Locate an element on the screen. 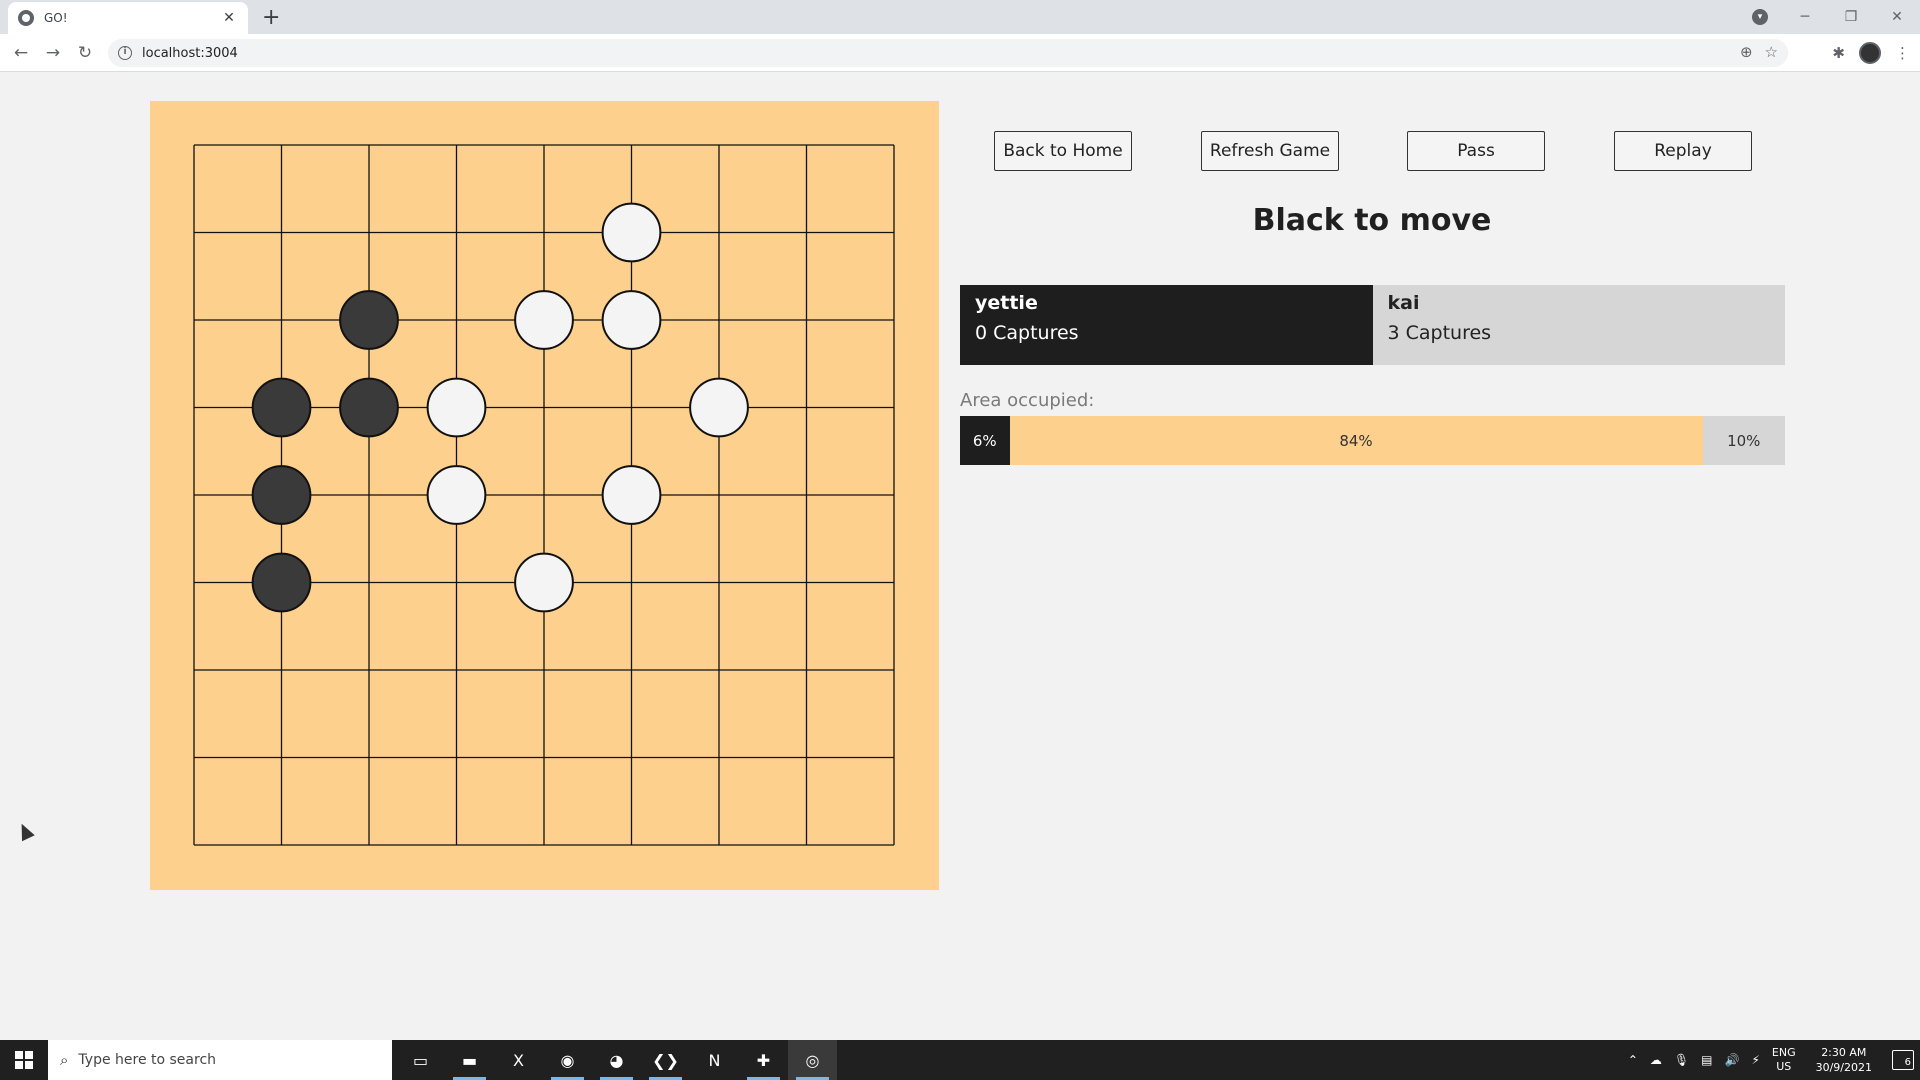 This screenshot has height=1080, width=1920. lang-top: ENG is located at coordinates (1783, 1052).